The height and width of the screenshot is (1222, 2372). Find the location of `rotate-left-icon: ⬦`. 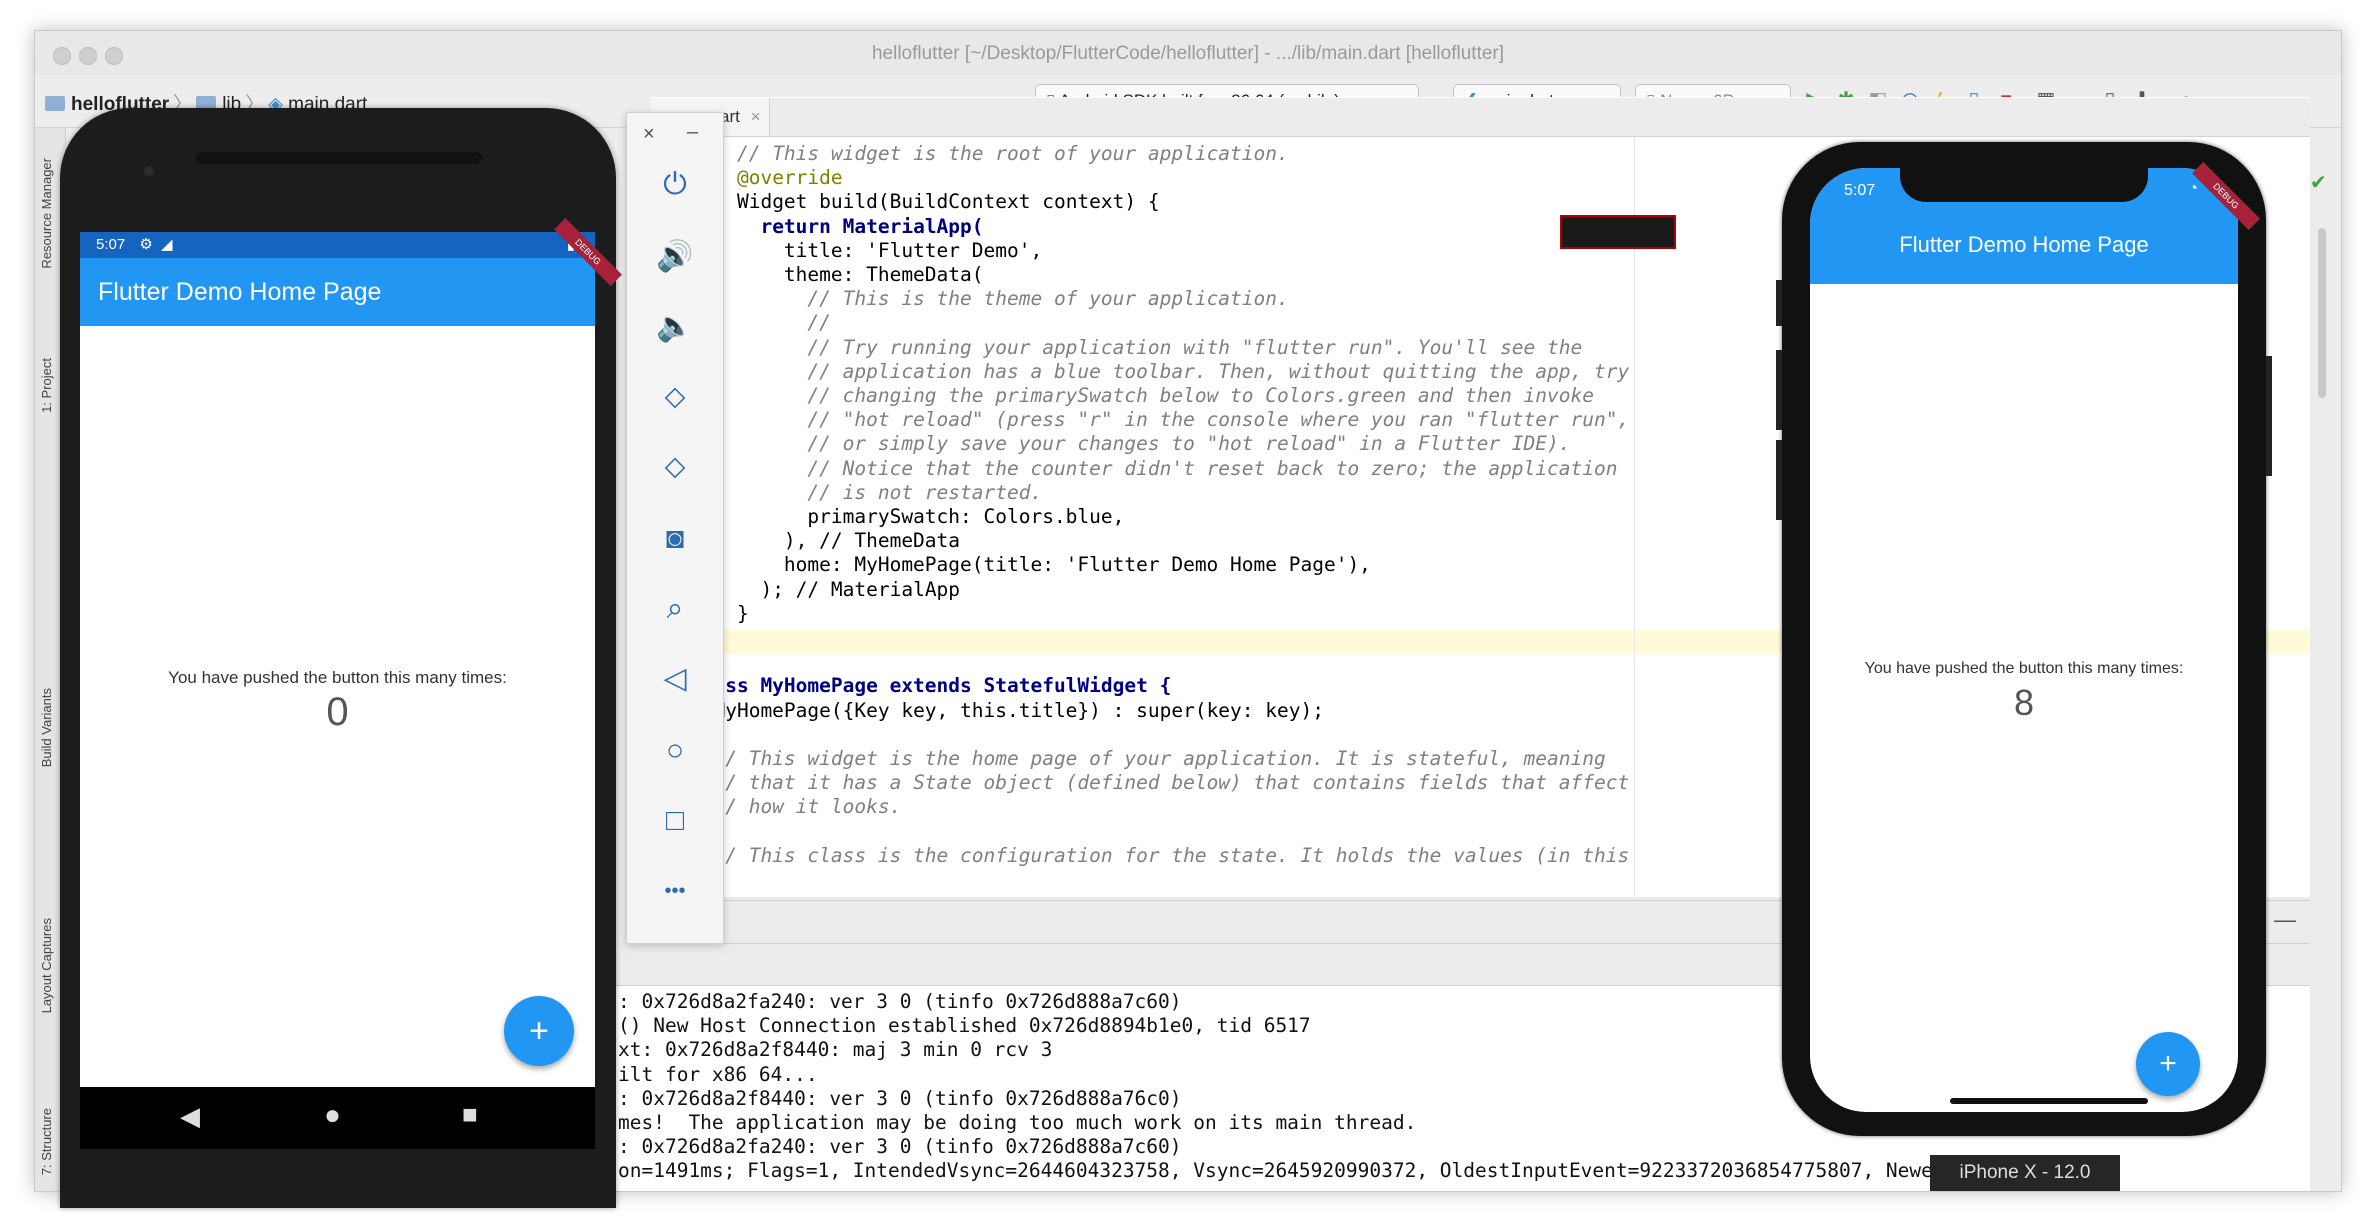

rotate-left-icon: ⬦ is located at coordinates (675, 397).